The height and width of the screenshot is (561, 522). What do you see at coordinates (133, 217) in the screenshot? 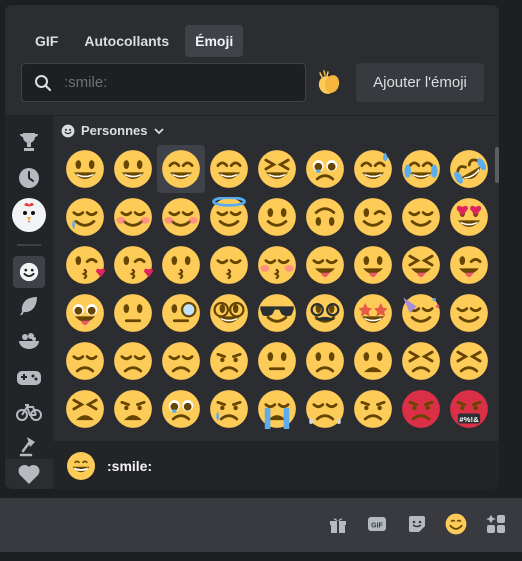
I see `emoji-blush-hearts` at bounding box center [133, 217].